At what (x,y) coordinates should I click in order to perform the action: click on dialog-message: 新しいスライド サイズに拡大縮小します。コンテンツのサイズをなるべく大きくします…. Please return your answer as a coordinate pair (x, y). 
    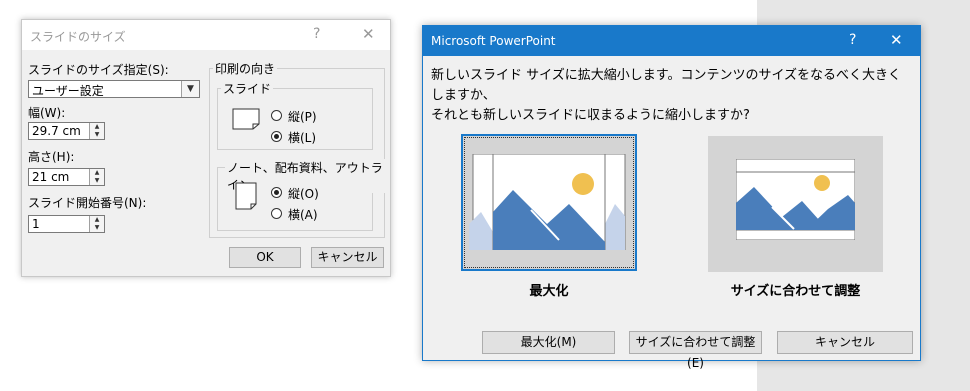
    Looking at the image, I should click on (671, 96).